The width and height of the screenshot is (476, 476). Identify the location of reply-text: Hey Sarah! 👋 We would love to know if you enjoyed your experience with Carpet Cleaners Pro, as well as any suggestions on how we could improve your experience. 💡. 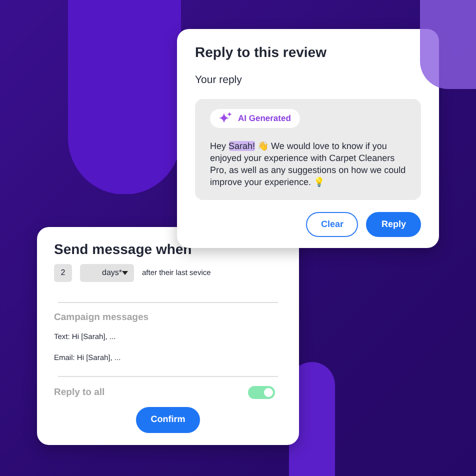
(308, 164).